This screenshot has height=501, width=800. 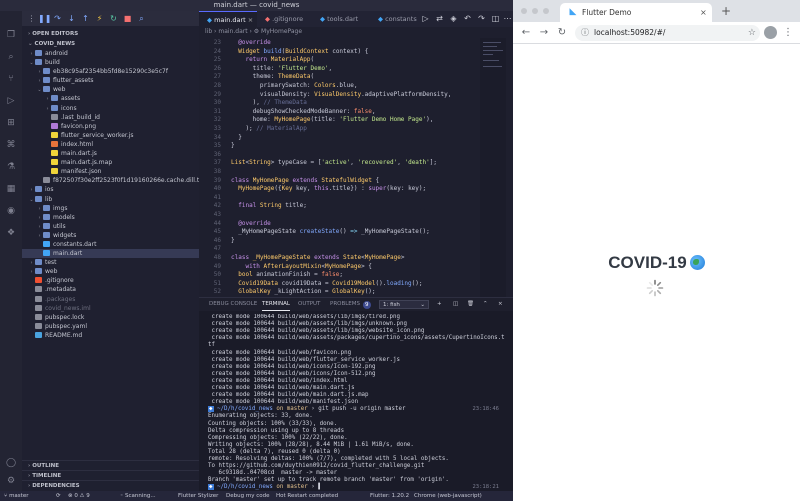 I want to click on tree-folder: ⌄ build, so click(x=110, y=62).